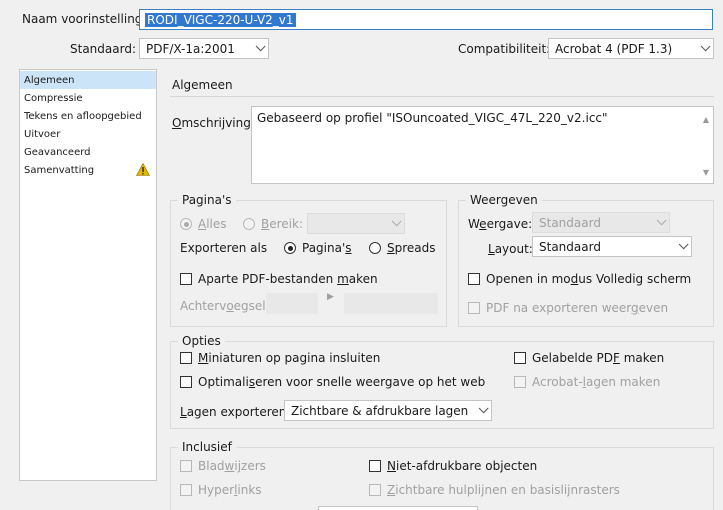  I want to click on view-select: Standaard, so click(601, 222).